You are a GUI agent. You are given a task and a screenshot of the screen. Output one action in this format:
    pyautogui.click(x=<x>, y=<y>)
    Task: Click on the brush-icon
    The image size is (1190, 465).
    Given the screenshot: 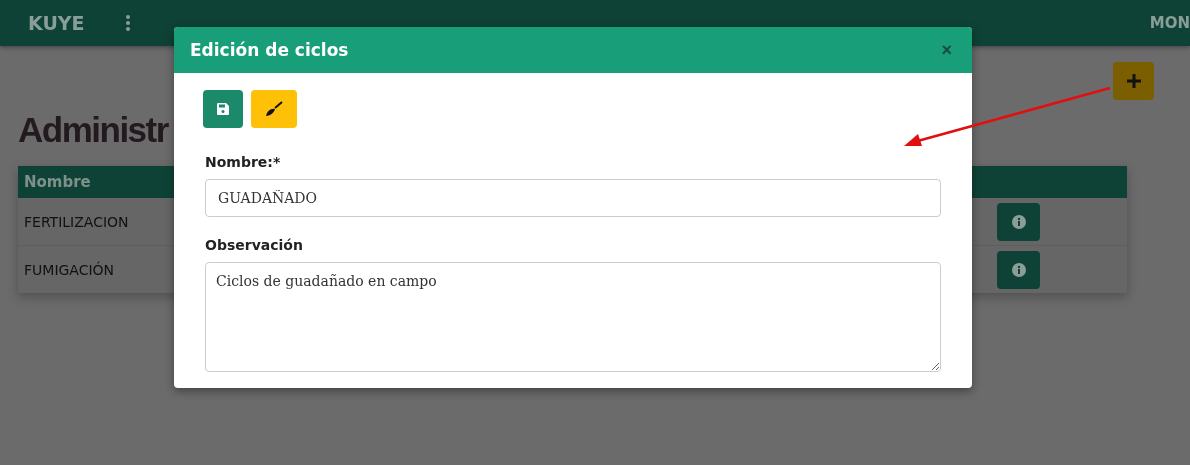 What is the action you would take?
    pyautogui.click(x=274, y=109)
    